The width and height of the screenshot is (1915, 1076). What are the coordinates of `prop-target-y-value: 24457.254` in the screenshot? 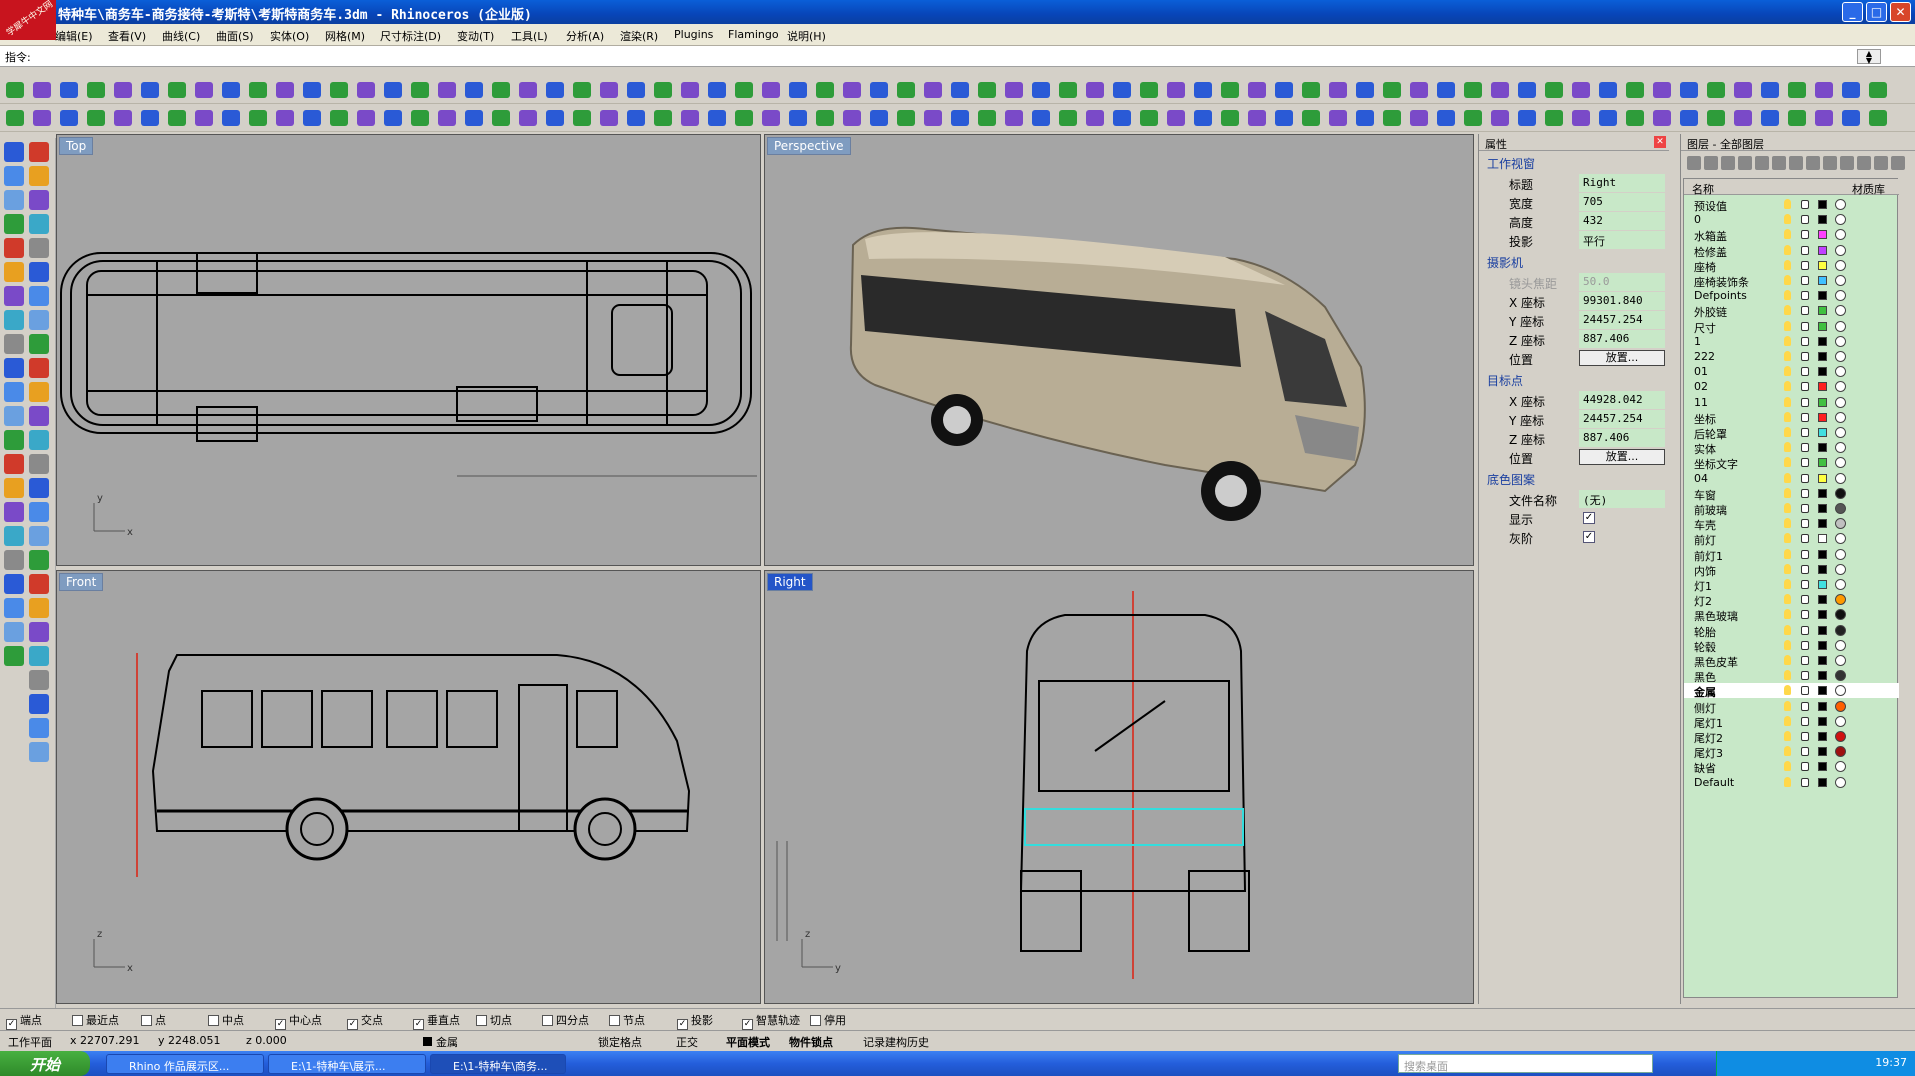 It's located at (1622, 419).